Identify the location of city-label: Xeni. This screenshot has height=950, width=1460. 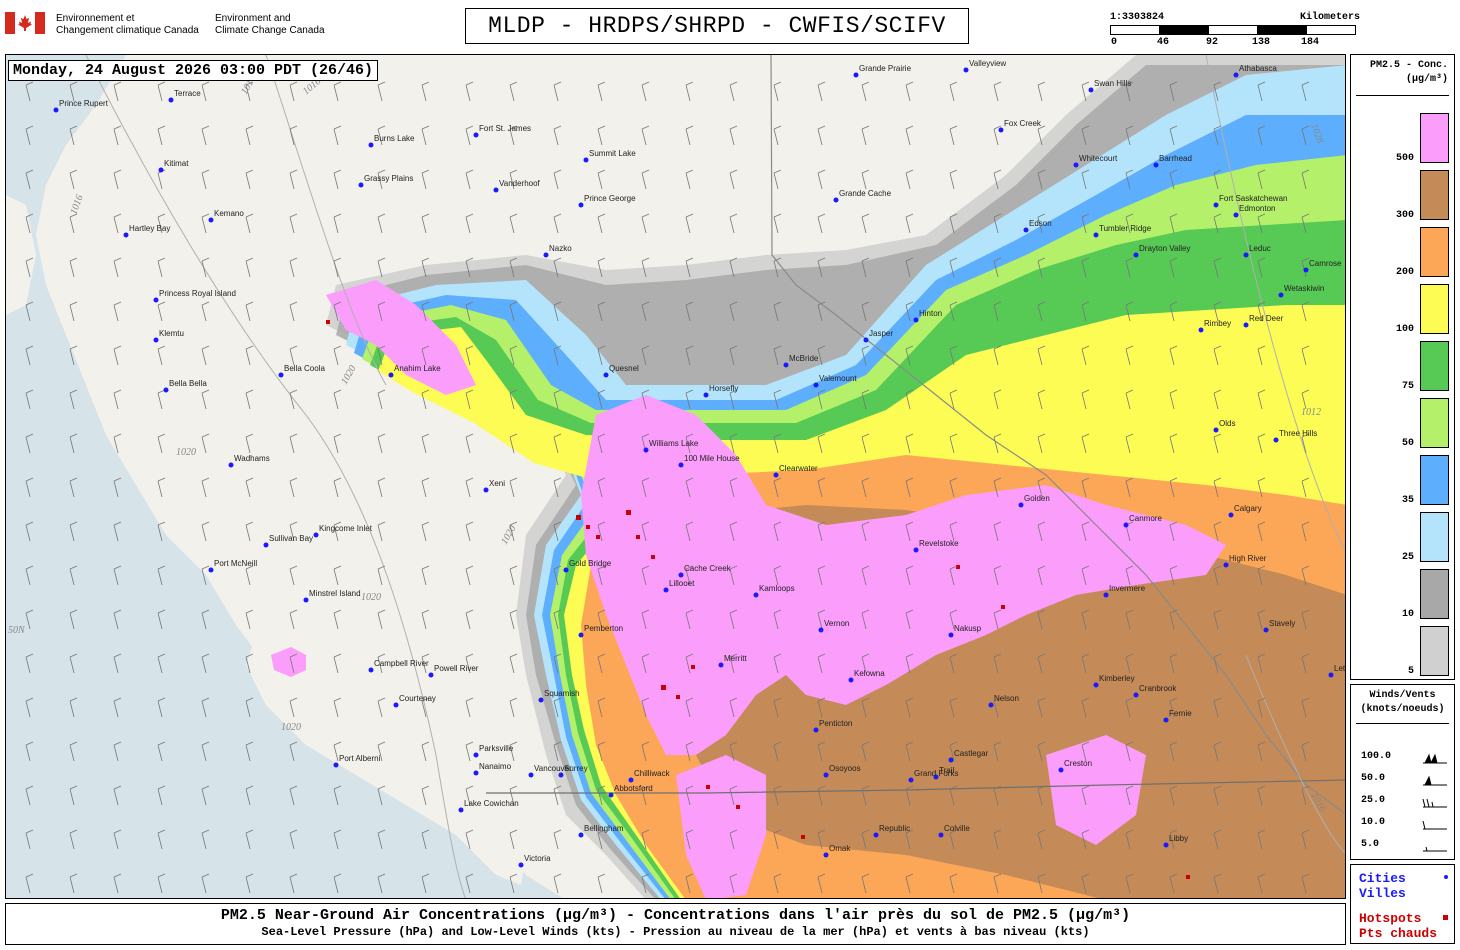
(497, 483).